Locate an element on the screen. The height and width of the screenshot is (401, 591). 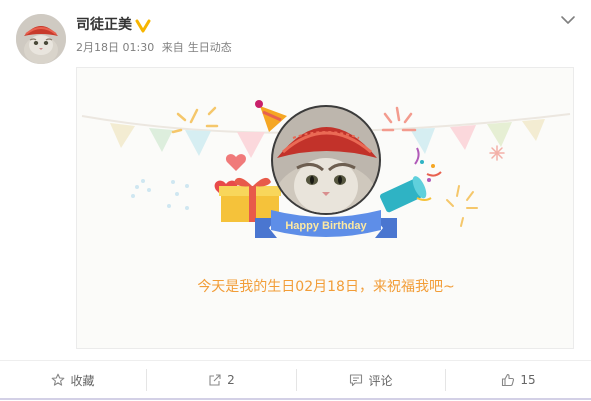
favorite-label: 收藏 is located at coordinates (82, 380).